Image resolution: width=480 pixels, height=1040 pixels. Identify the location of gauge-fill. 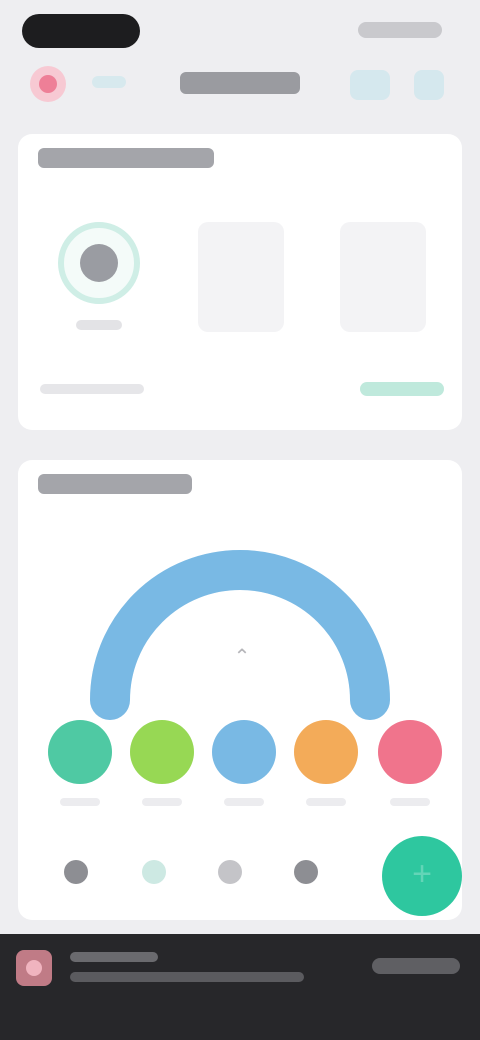
(240, 635).